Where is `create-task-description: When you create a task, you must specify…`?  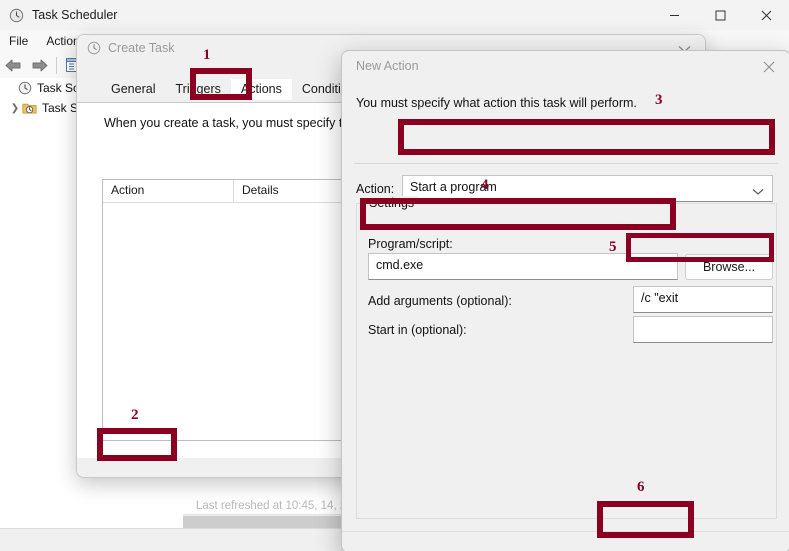 create-task-description: When you create a task, you must specify… is located at coordinates (230, 123).